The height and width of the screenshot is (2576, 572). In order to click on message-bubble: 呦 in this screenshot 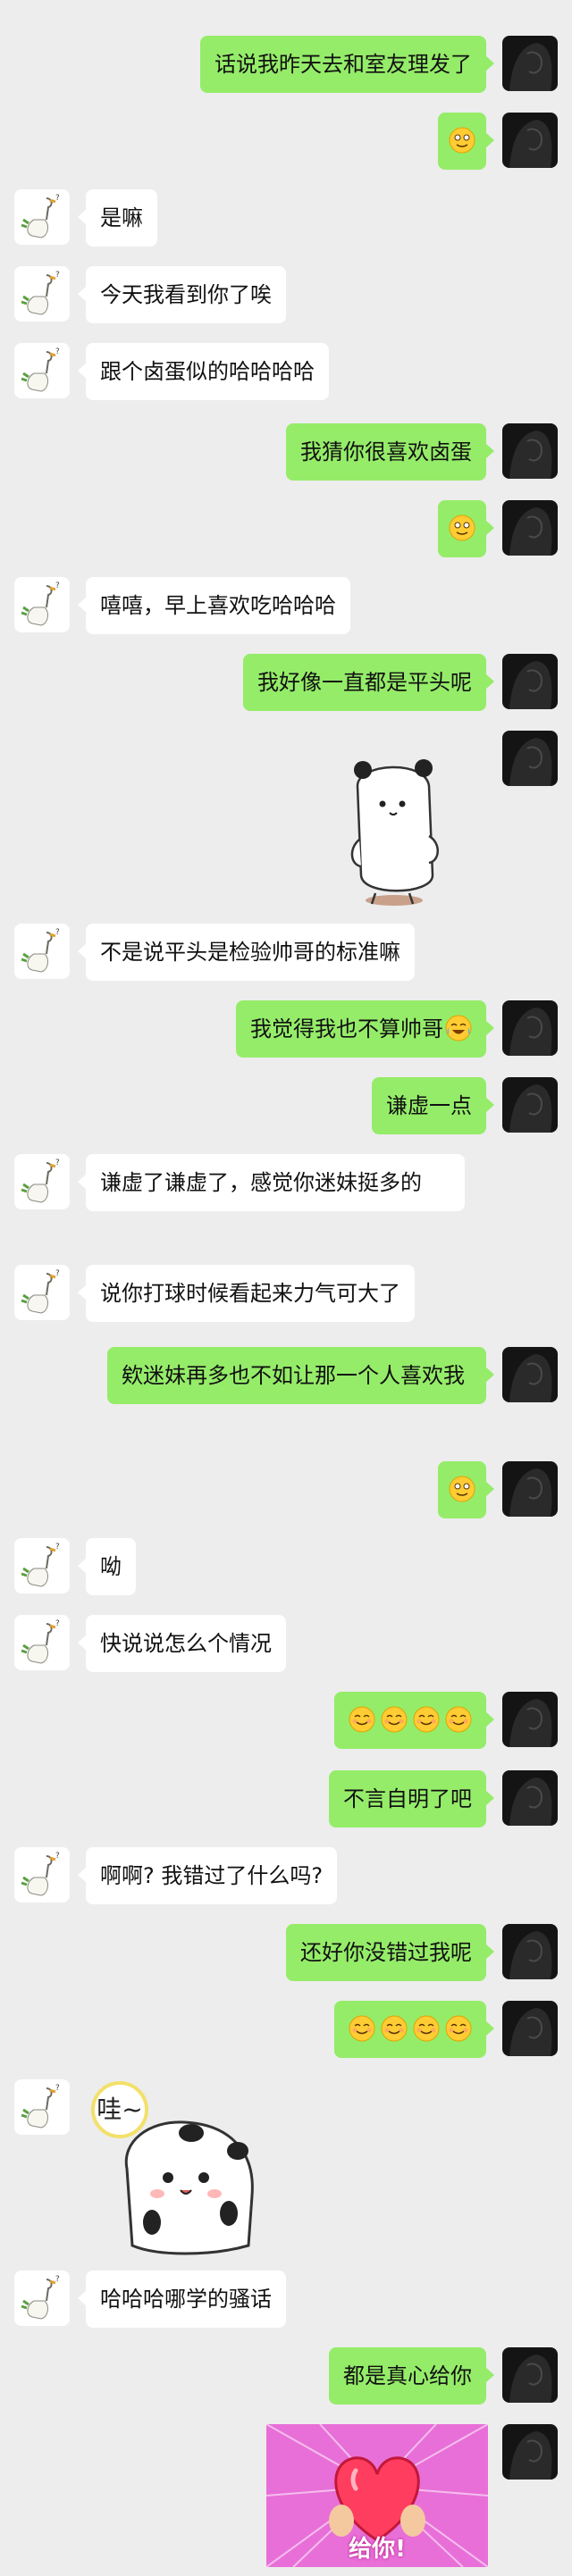, I will do `click(107, 1567)`.